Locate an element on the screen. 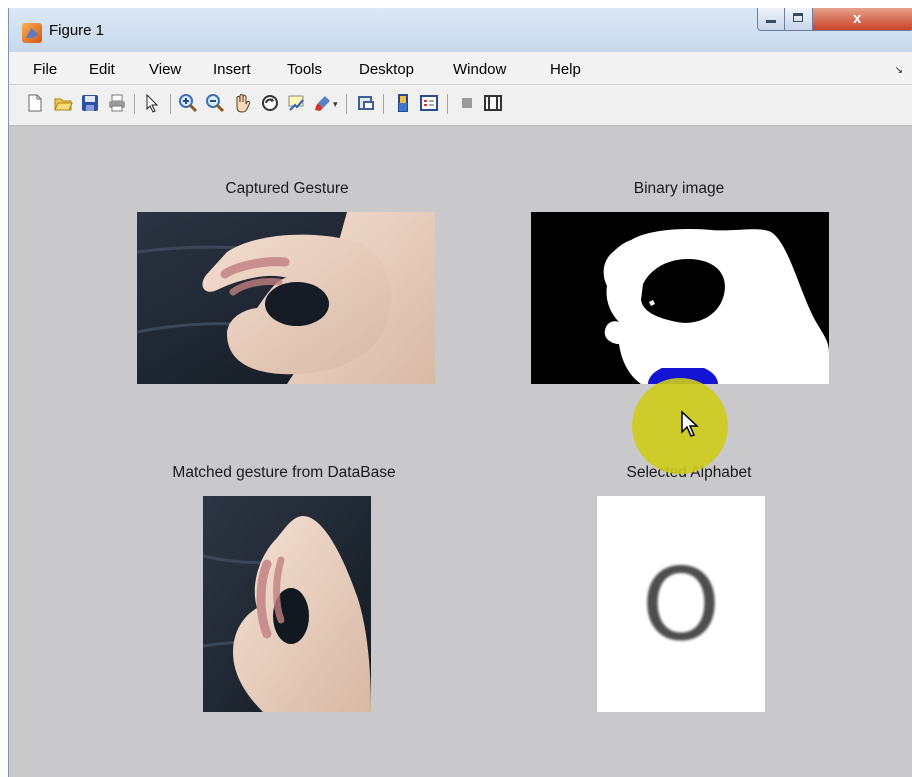 This screenshot has height=777, width=912. toolbar: ▾ is located at coordinates (460, 105).